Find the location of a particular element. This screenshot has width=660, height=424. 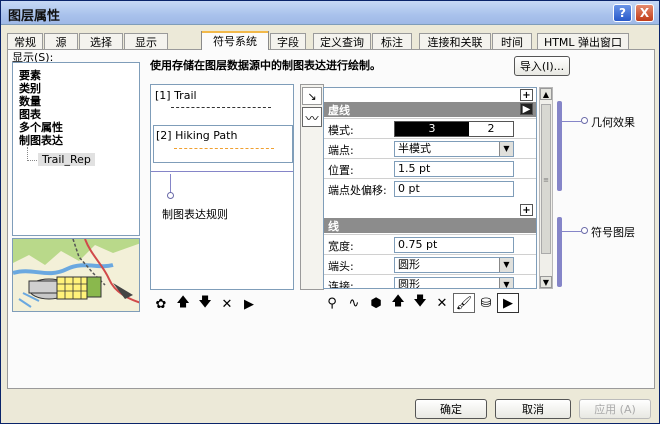

rule-hiking-path-line is located at coordinates (224, 148).